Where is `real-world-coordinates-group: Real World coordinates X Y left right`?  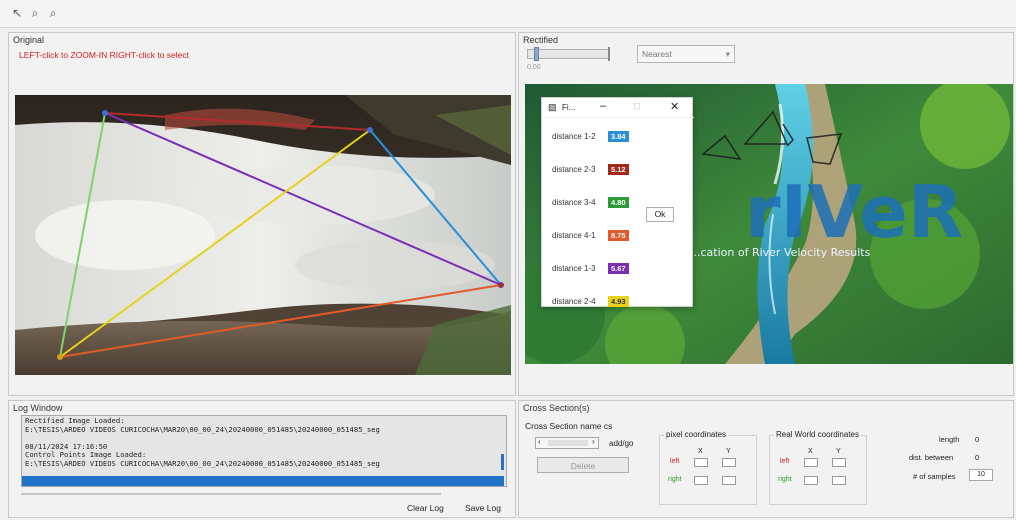 real-world-coordinates-group: Real World coordinates X Y left right is located at coordinates (818, 467).